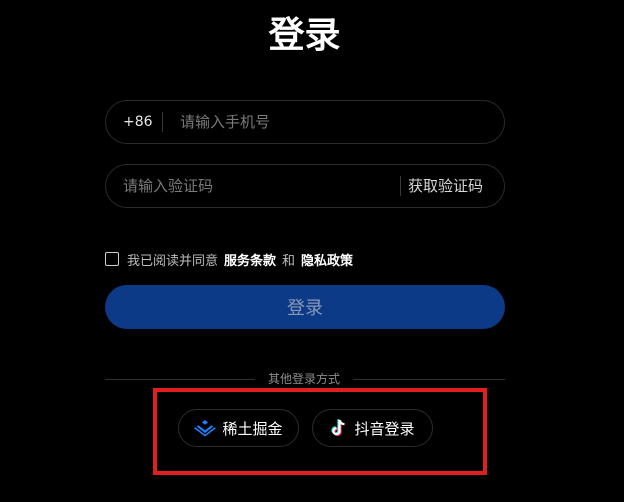  What do you see at coordinates (252, 428) in the screenshot?
I see `juejin-login-label: 稀土掘金` at bounding box center [252, 428].